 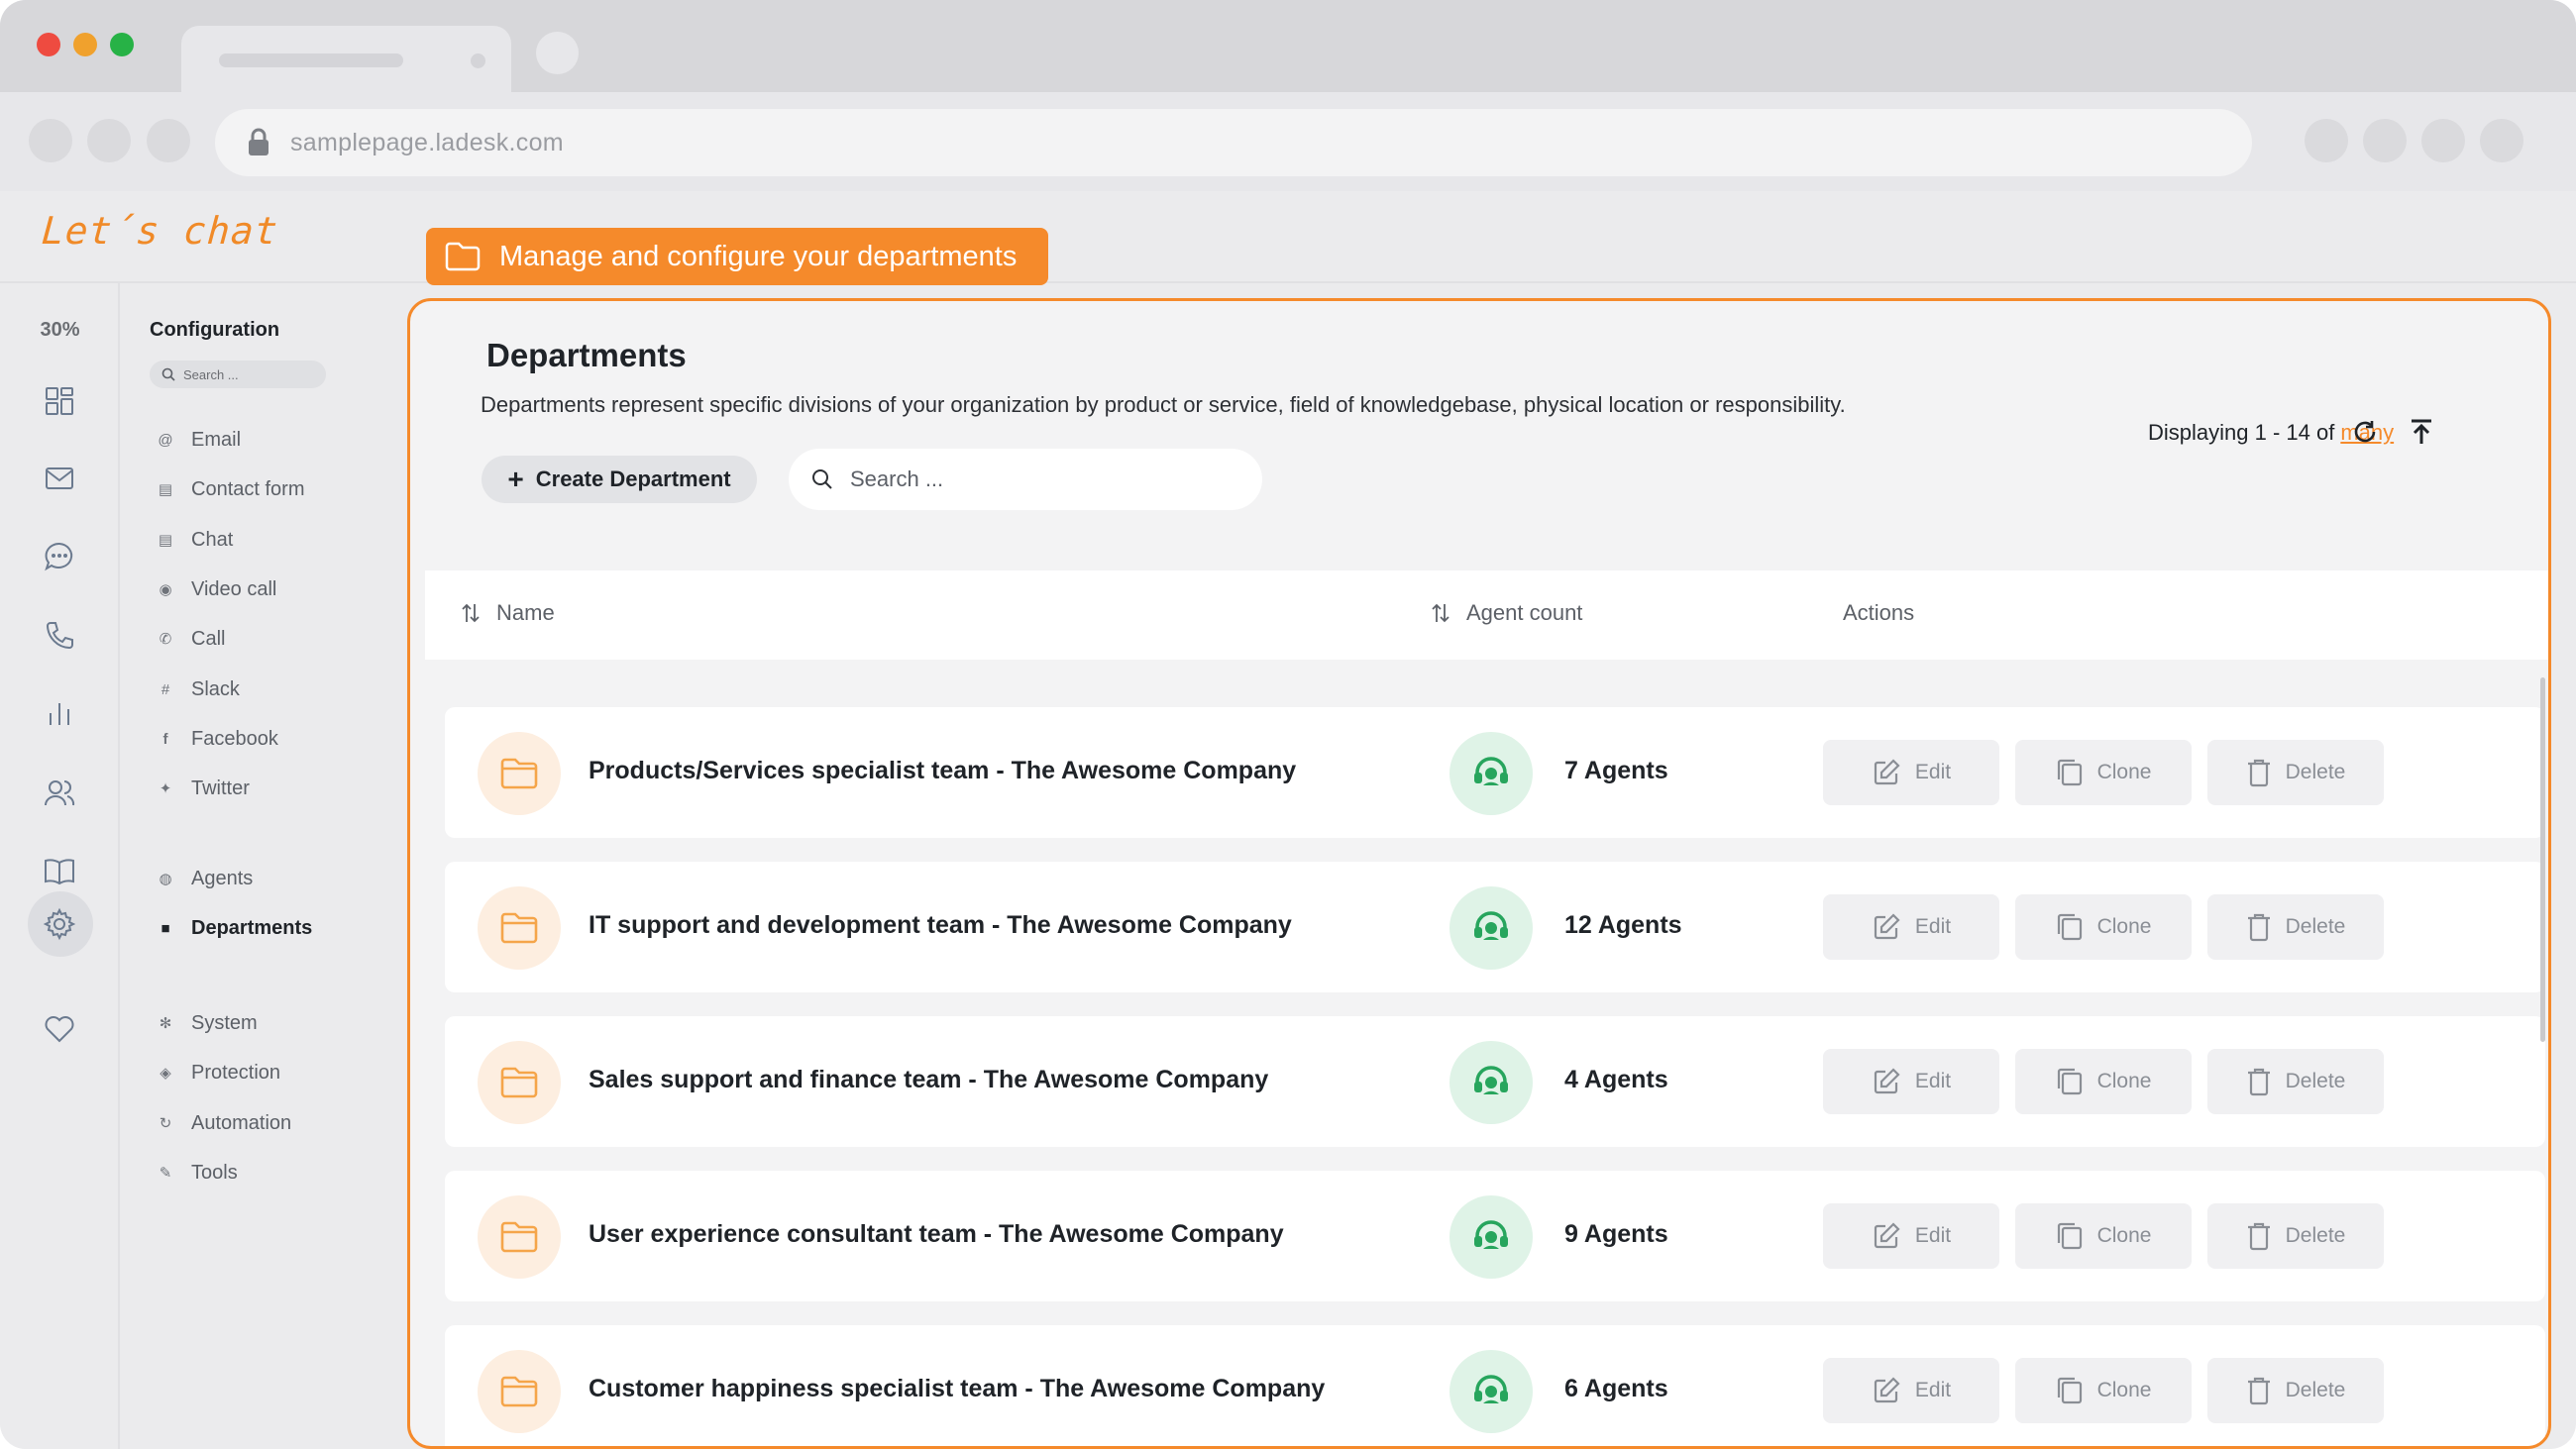 What do you see at coordinates (220, 787) in the screenshot?
I see `menu-item-label: Twitter` at bounding box center [220, 787].